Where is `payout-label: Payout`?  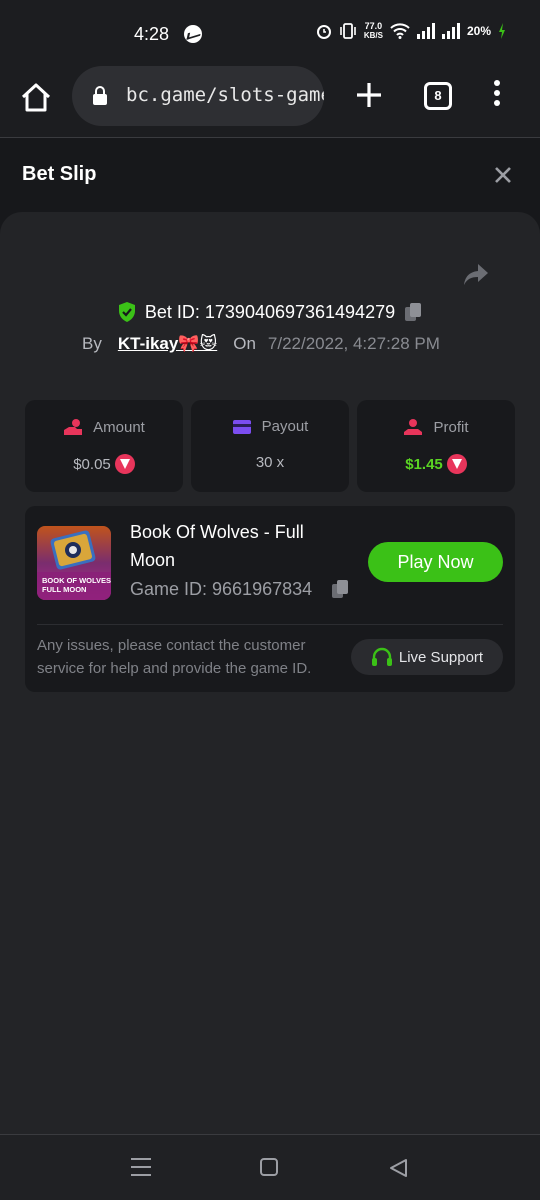
payout-label: Payout is located at coordinates (285, 426).